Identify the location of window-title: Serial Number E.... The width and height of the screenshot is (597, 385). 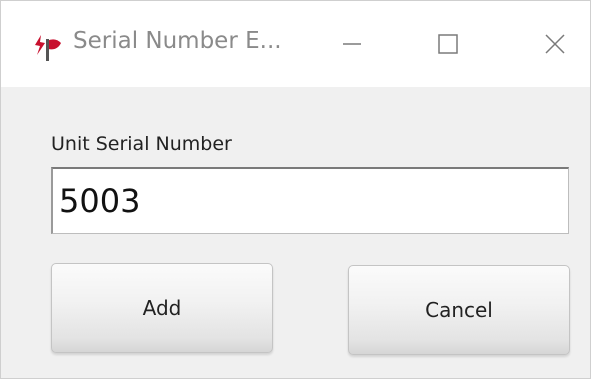
(177, 41).